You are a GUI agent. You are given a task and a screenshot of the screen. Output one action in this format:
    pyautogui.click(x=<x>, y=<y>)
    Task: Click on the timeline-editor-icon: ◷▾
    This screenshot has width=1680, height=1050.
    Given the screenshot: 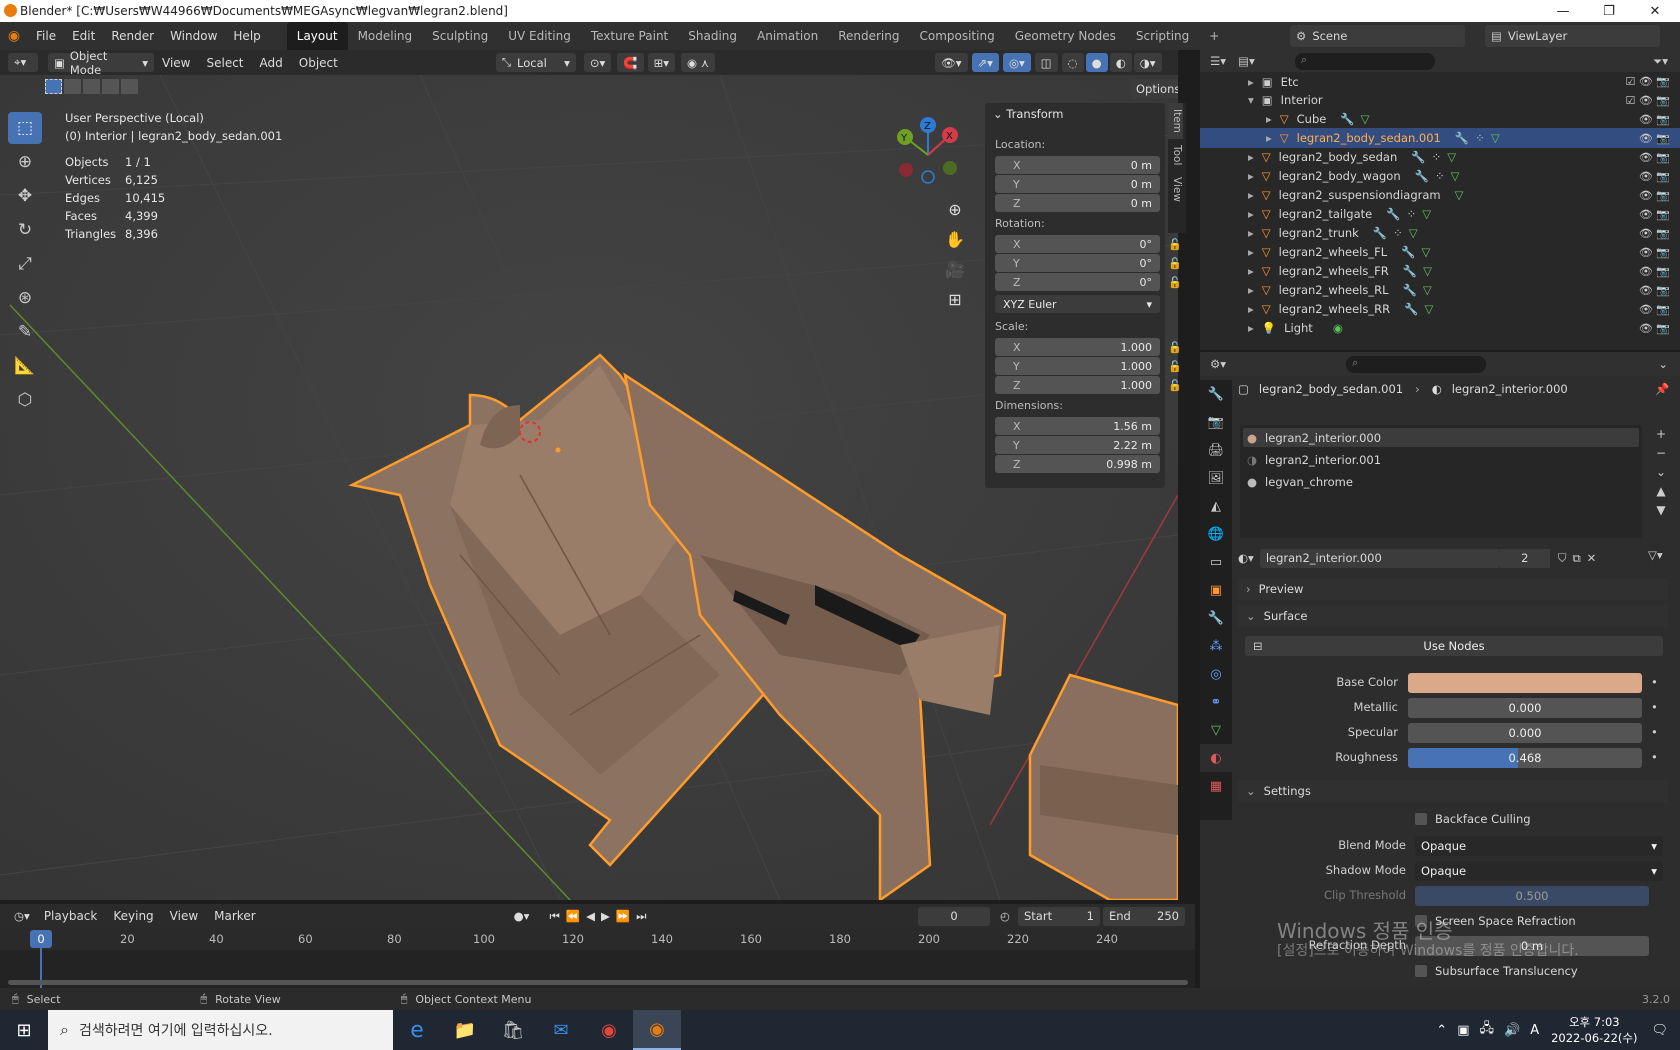 What is the action you would take?
    pyautogui.click(x=22, y=916)
    